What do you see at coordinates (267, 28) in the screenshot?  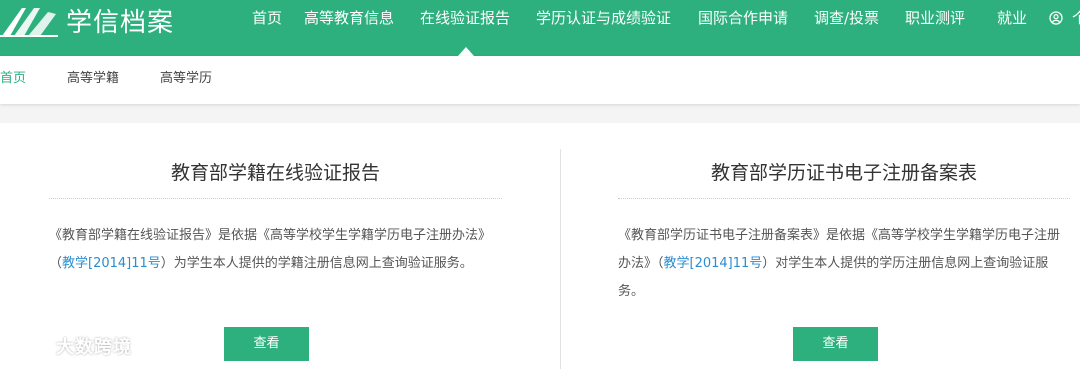 I see `nav-home: 首页` at bounding box center [267, 28].